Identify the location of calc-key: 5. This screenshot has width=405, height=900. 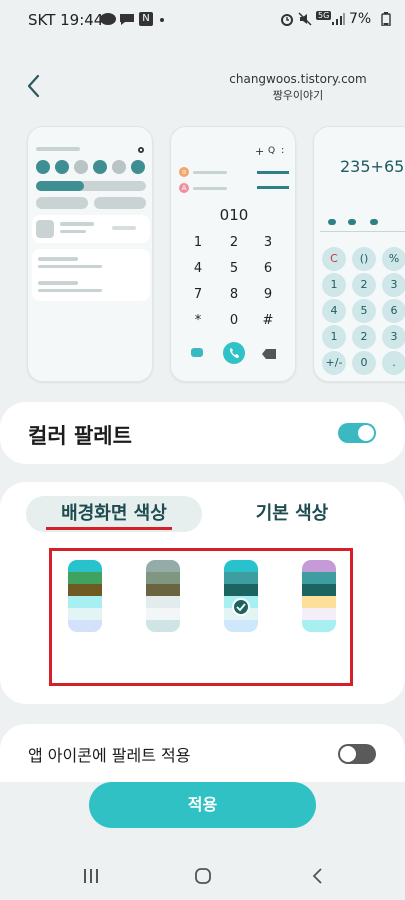
(364, 311).